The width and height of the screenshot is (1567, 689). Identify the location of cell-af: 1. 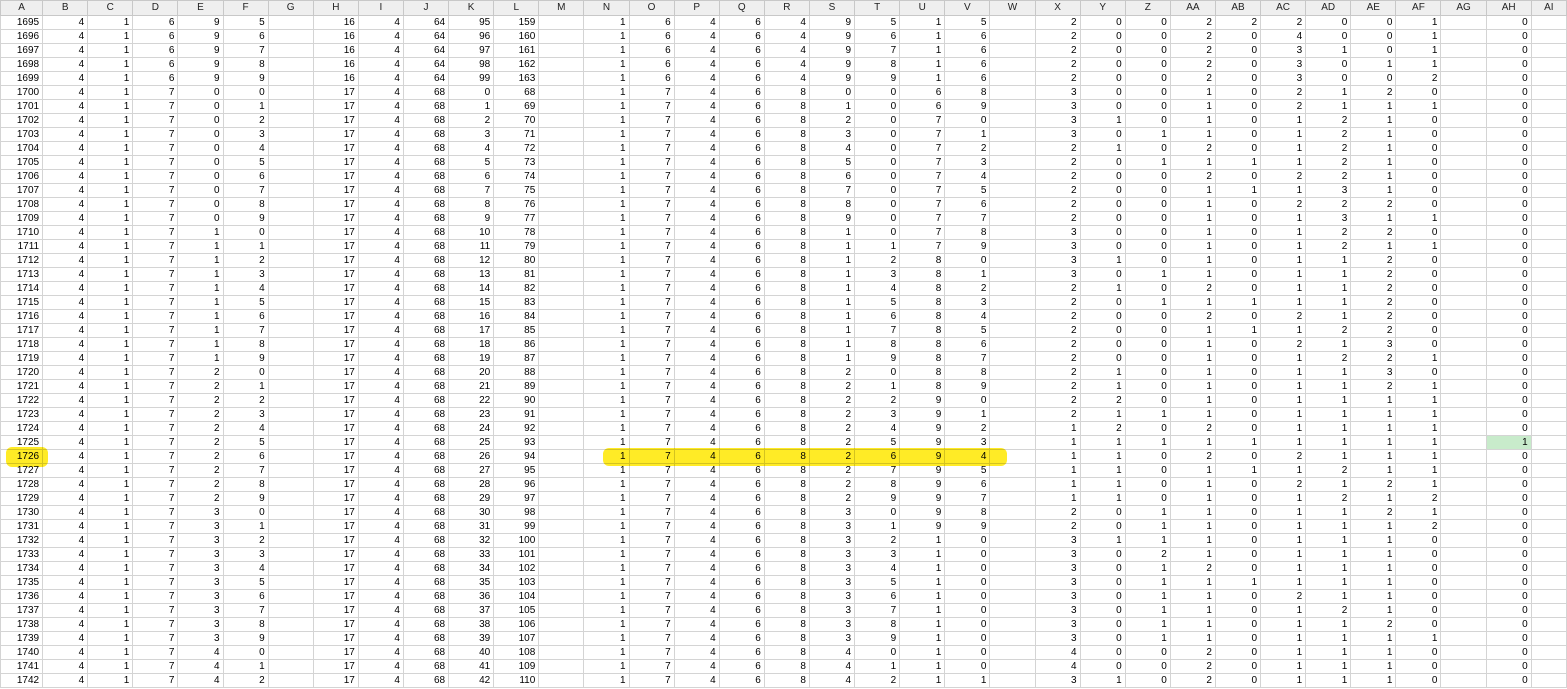
(1418, 470).